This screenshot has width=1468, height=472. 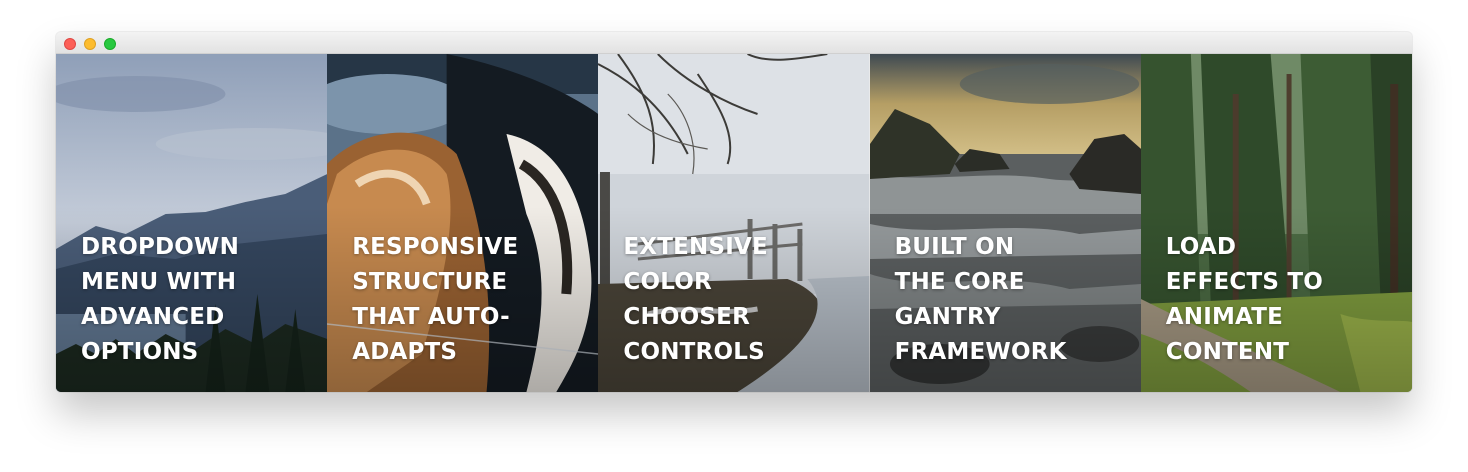 What do you see at coordinates (1005, 223) in the screenshot?
I see `feature-panel-gantry-framework: BUILT ON THE CORE GANTRY FRAMEWORK` at bounding box center [1005, 223].